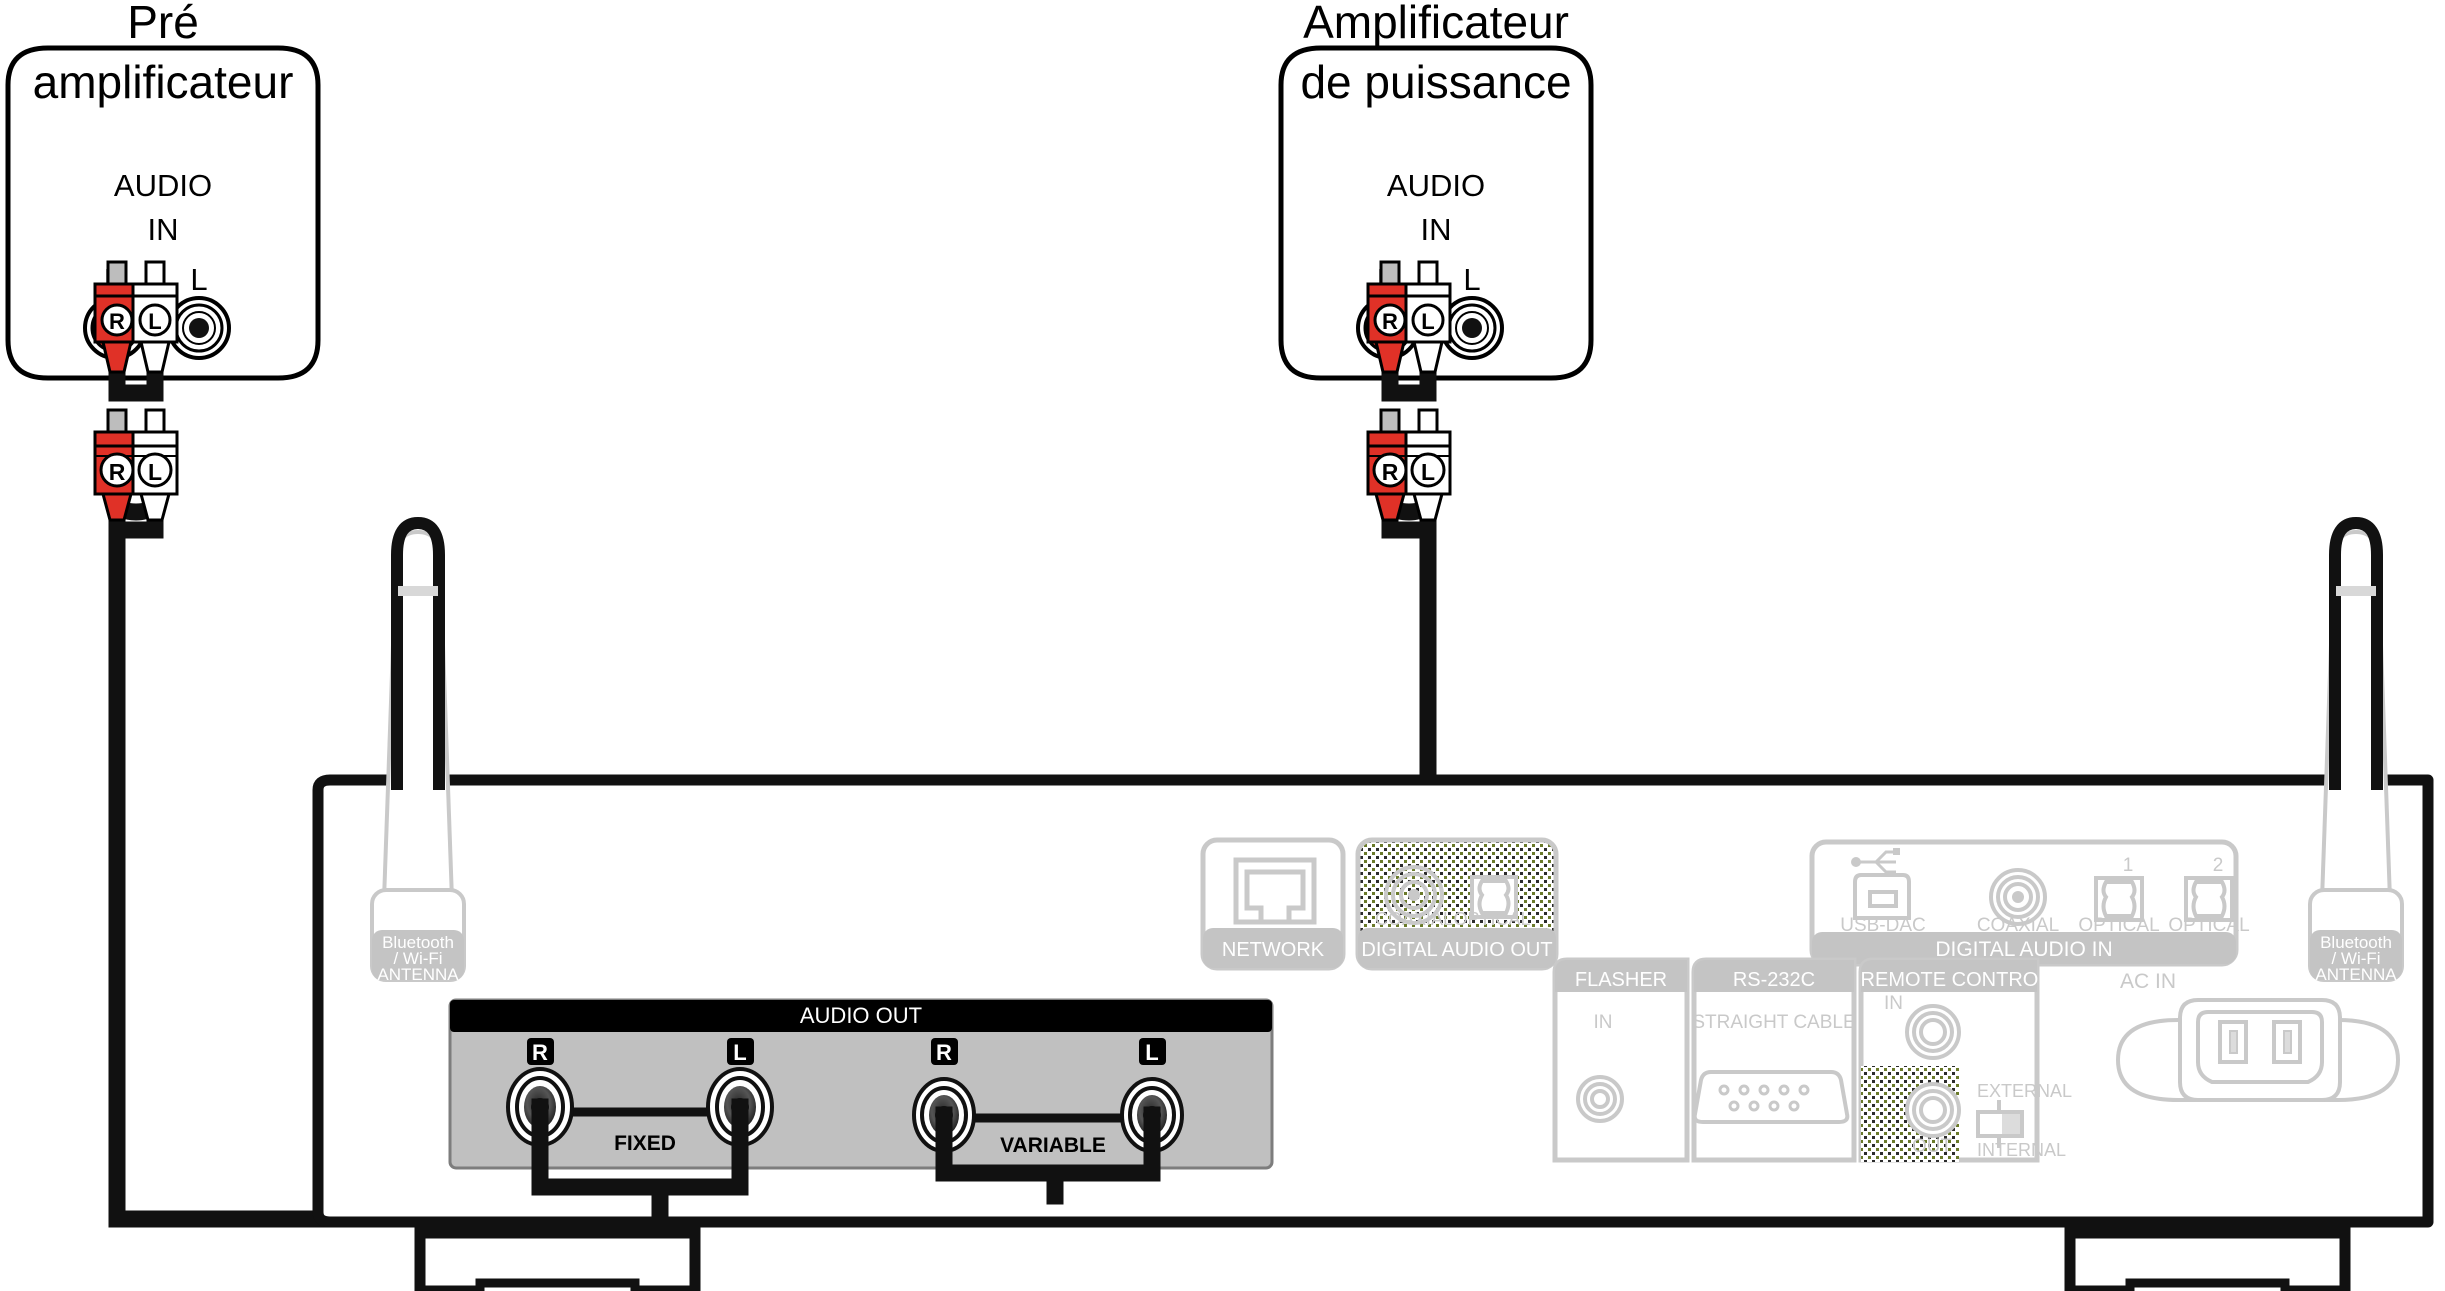  Describe the element at coordinates (418, 750) in the screenshot. I see `antenna-left: Bluetooth / Wi-Fi ANTENNA` at that location.